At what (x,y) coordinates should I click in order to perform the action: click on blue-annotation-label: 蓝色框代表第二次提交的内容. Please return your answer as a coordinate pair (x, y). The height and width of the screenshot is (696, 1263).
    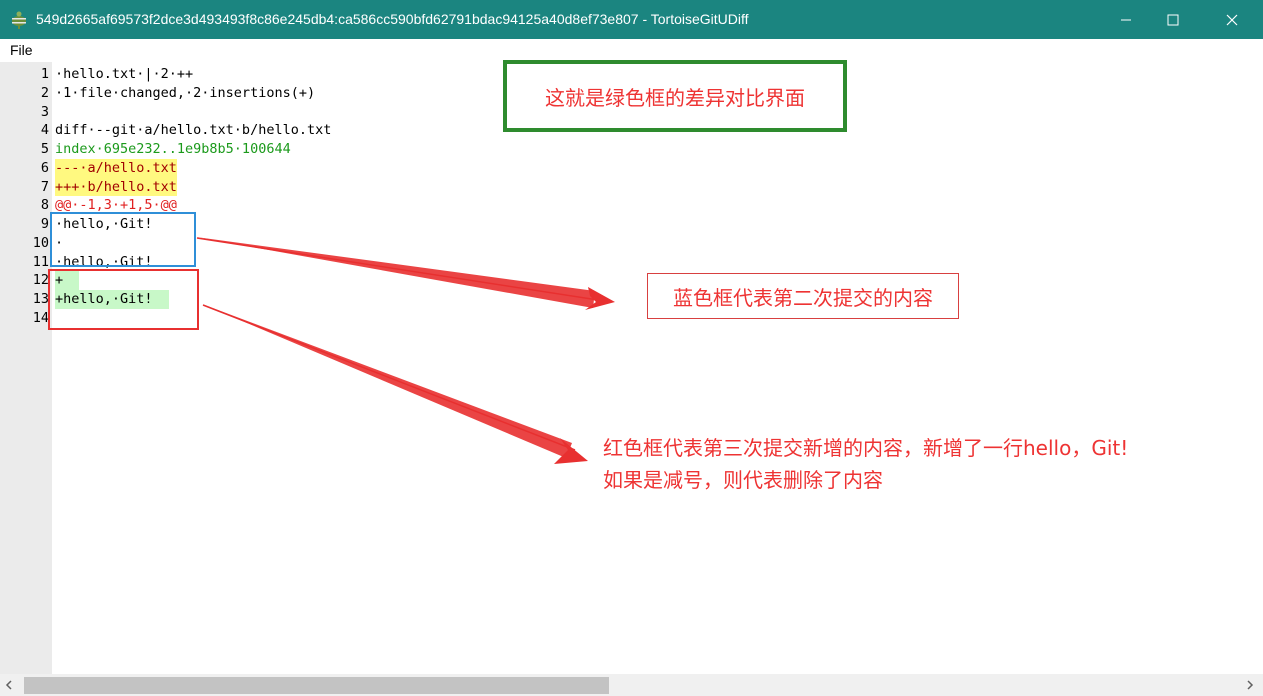
    Looking at the image, I should click on (803, 296).